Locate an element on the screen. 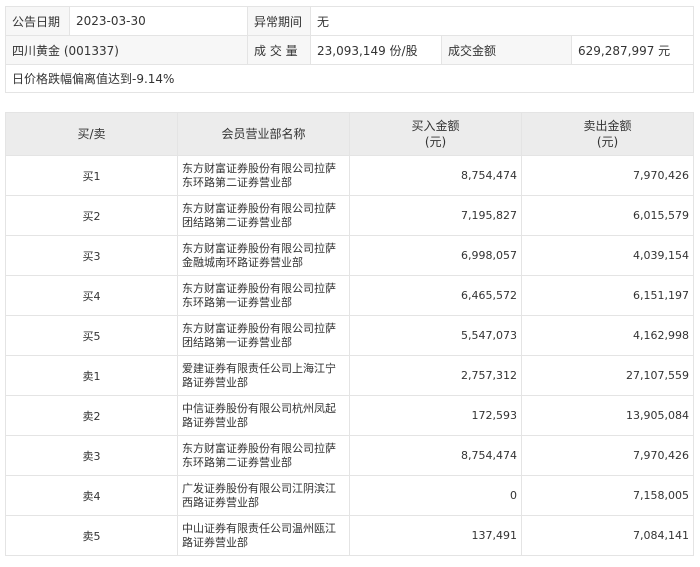 The width and height of the screenshot is (700, 567). row-sell-amount: 4,162,998 is located at coordinates (607, 335).